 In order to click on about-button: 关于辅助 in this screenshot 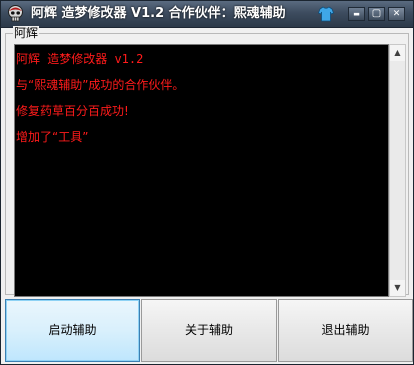, I will do `click(209, 330)`.